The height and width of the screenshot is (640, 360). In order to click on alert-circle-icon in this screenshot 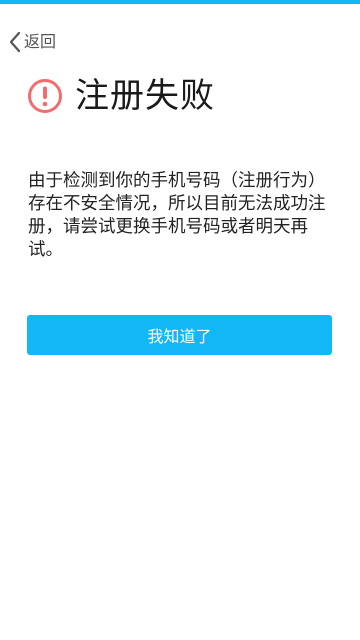, I will do `click(45, 96)`.